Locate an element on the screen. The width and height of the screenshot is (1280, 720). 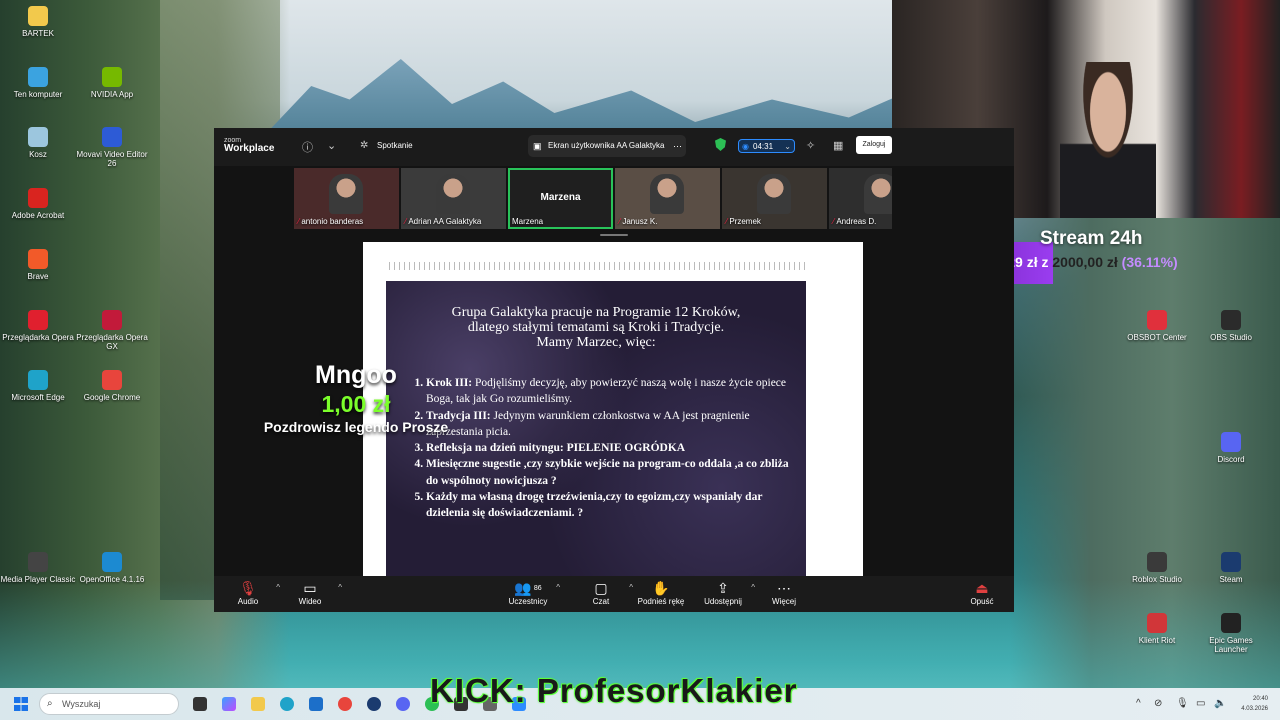
slide-item-text: PIELENIE OGRÓDKA is located at coordinates (624, 448).